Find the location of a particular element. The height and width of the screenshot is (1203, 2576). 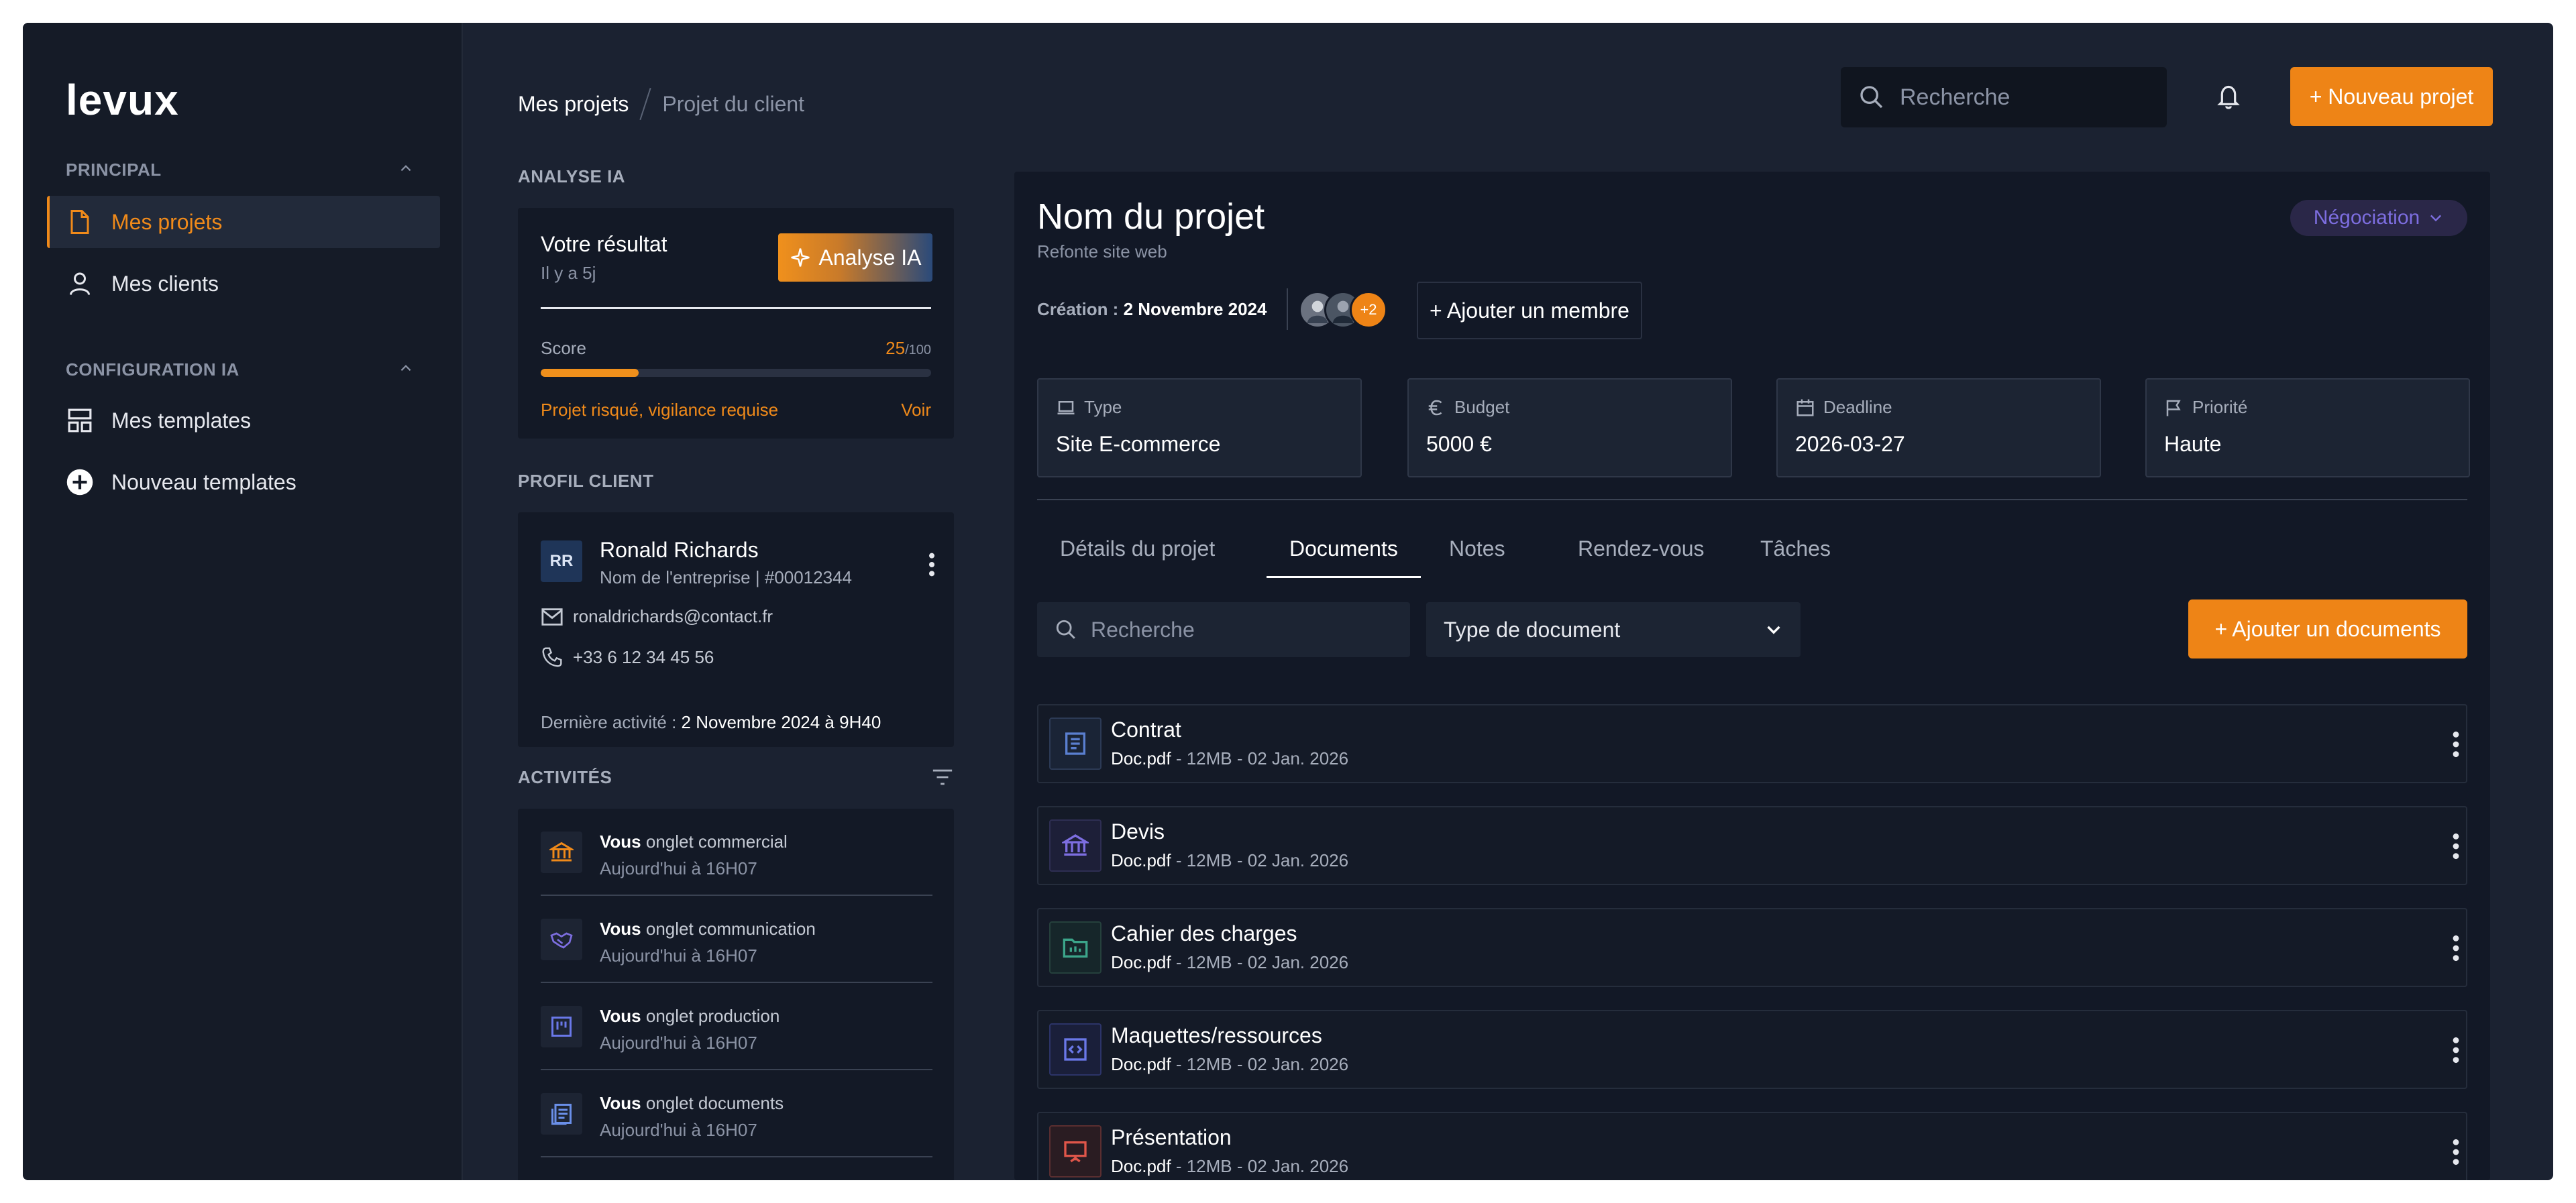

meta-label: Type is located at coordinates (1089, 407).